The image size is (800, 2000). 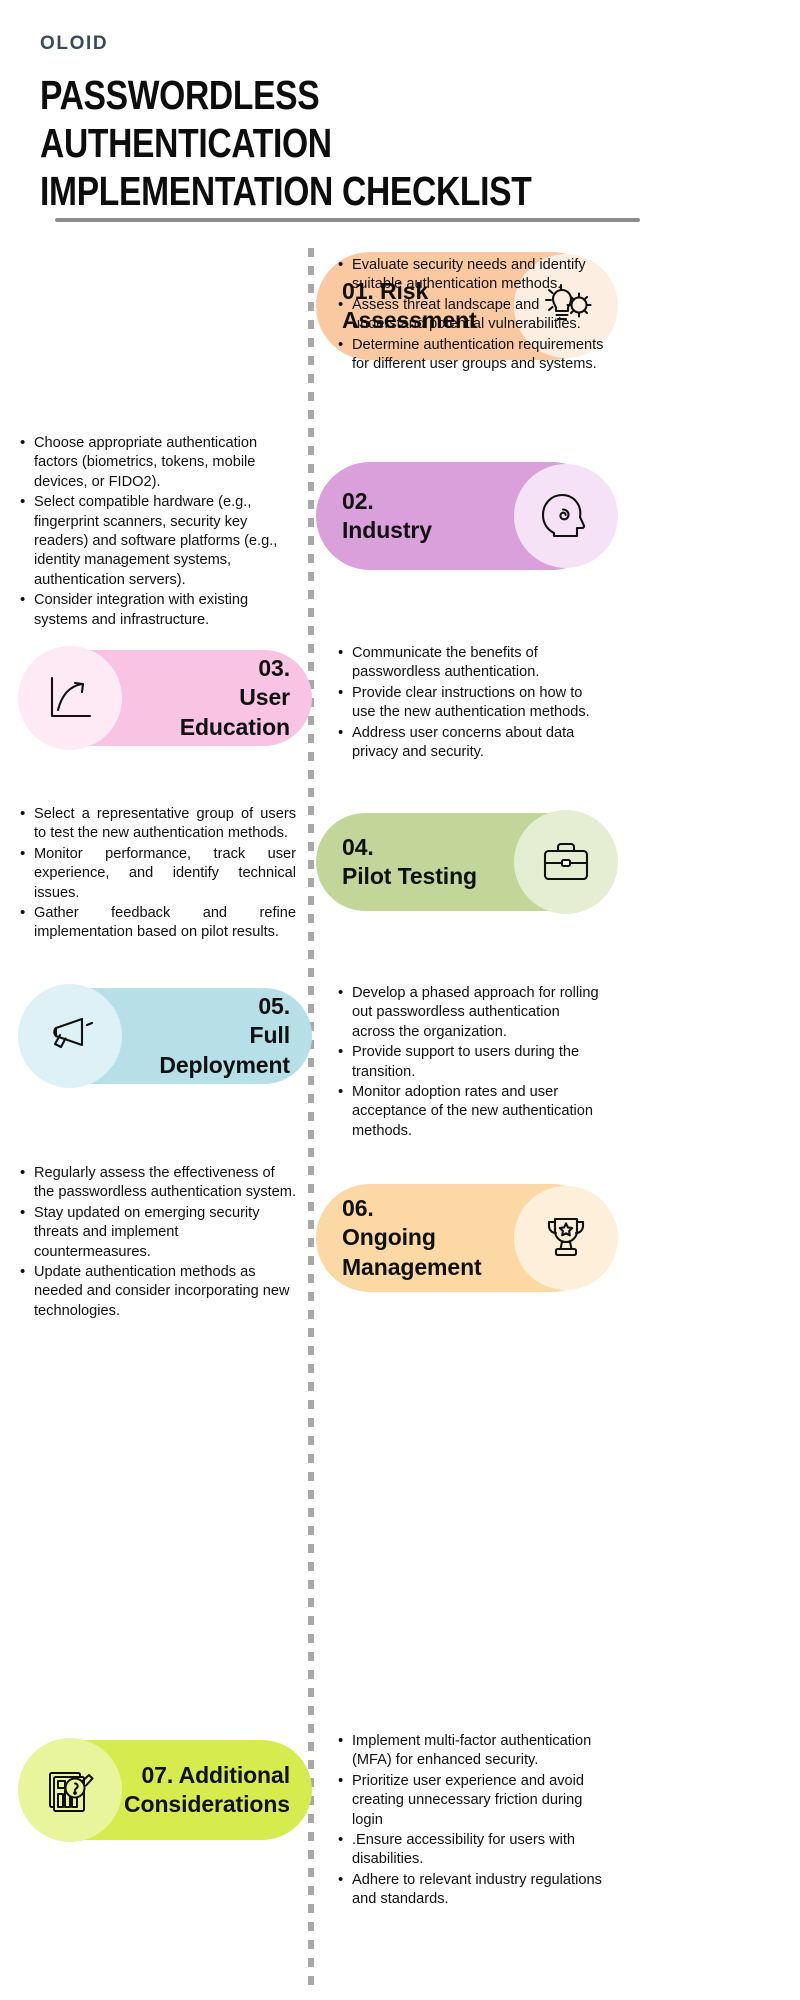 What do you see at coordinates (274, 1005) in the screenshot?
I see `section-number-05: 05.` at bounding box center [274, 1005].